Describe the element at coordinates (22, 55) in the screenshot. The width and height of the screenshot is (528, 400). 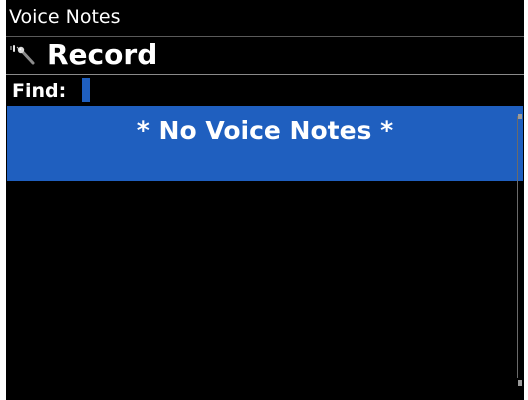
I see `microphone-icon` at that location.